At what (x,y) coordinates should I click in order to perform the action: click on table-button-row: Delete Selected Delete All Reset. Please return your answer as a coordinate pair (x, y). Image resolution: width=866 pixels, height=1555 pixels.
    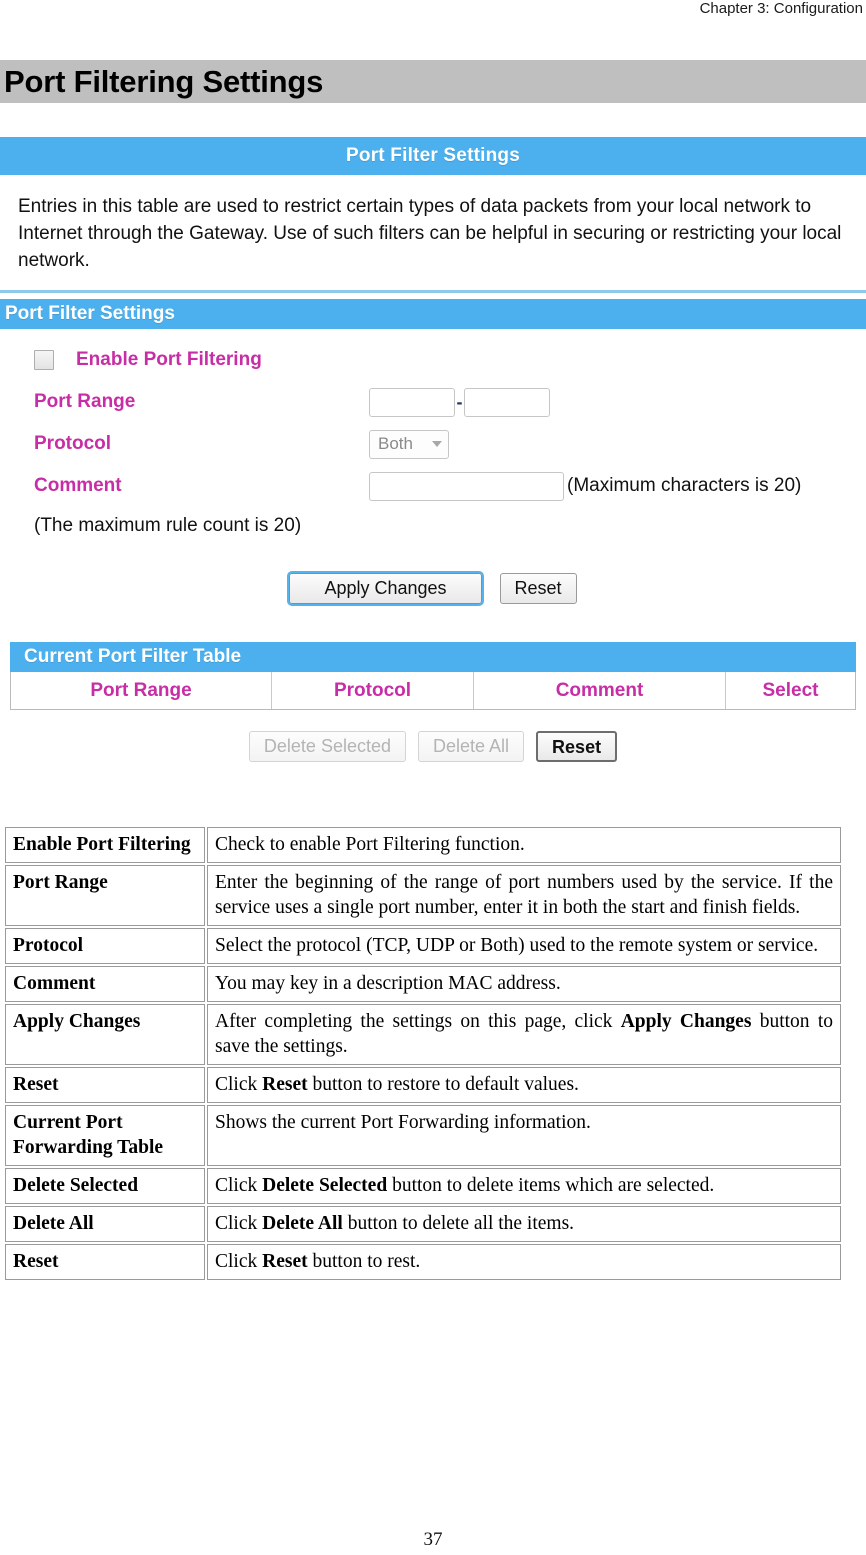
    Looking at the image, I should click on (433, 746).